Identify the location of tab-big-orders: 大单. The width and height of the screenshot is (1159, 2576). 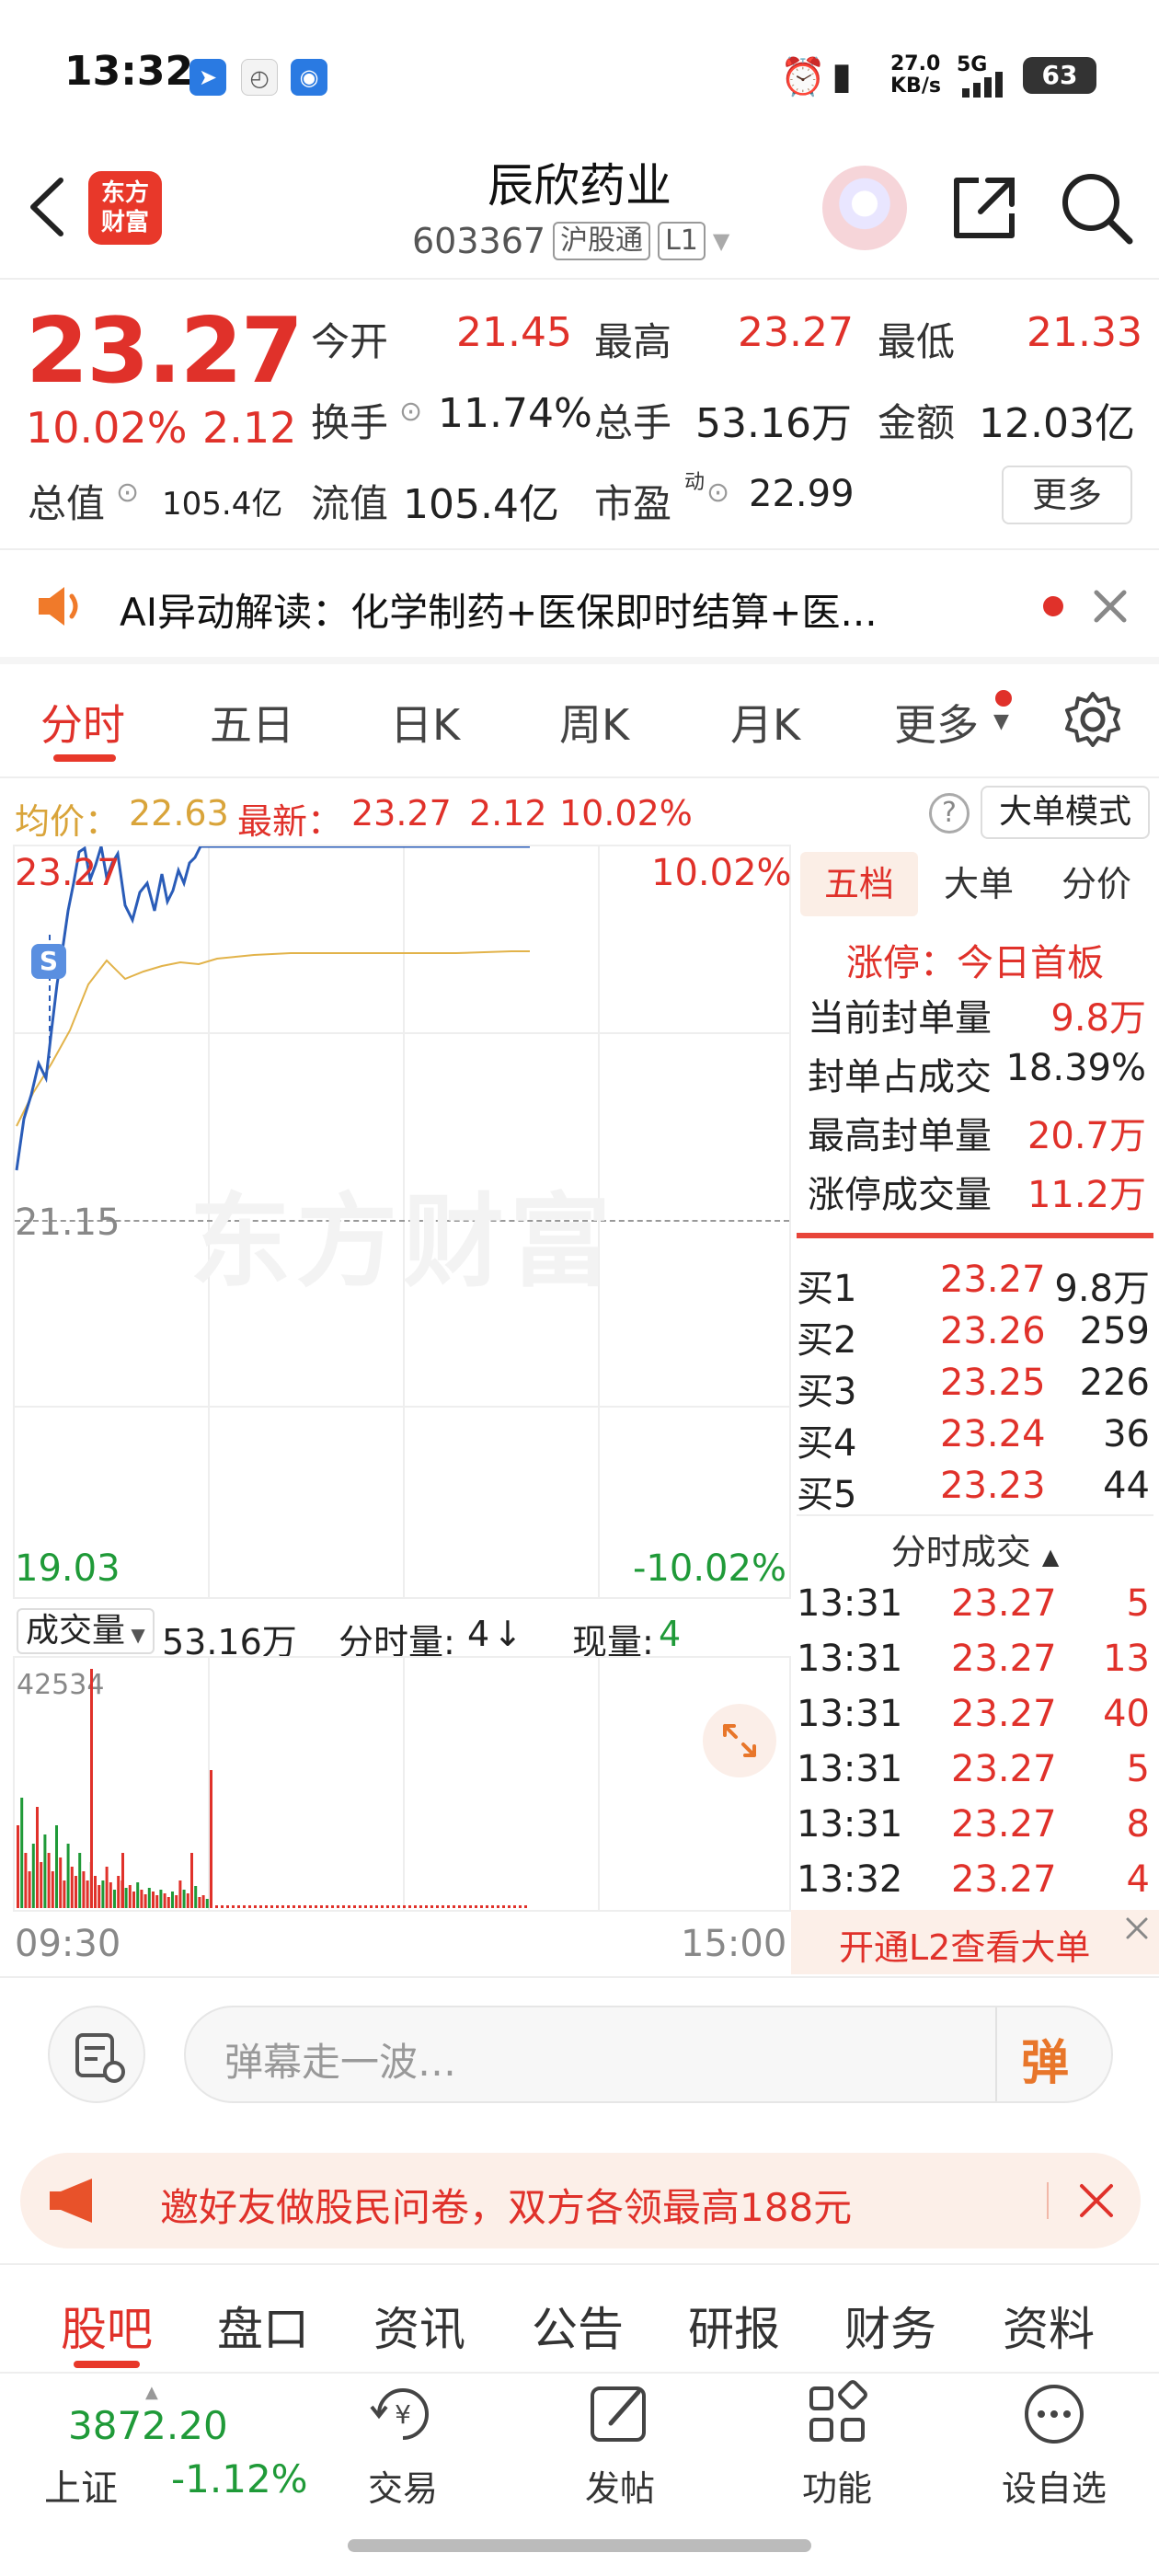
(979, 884).